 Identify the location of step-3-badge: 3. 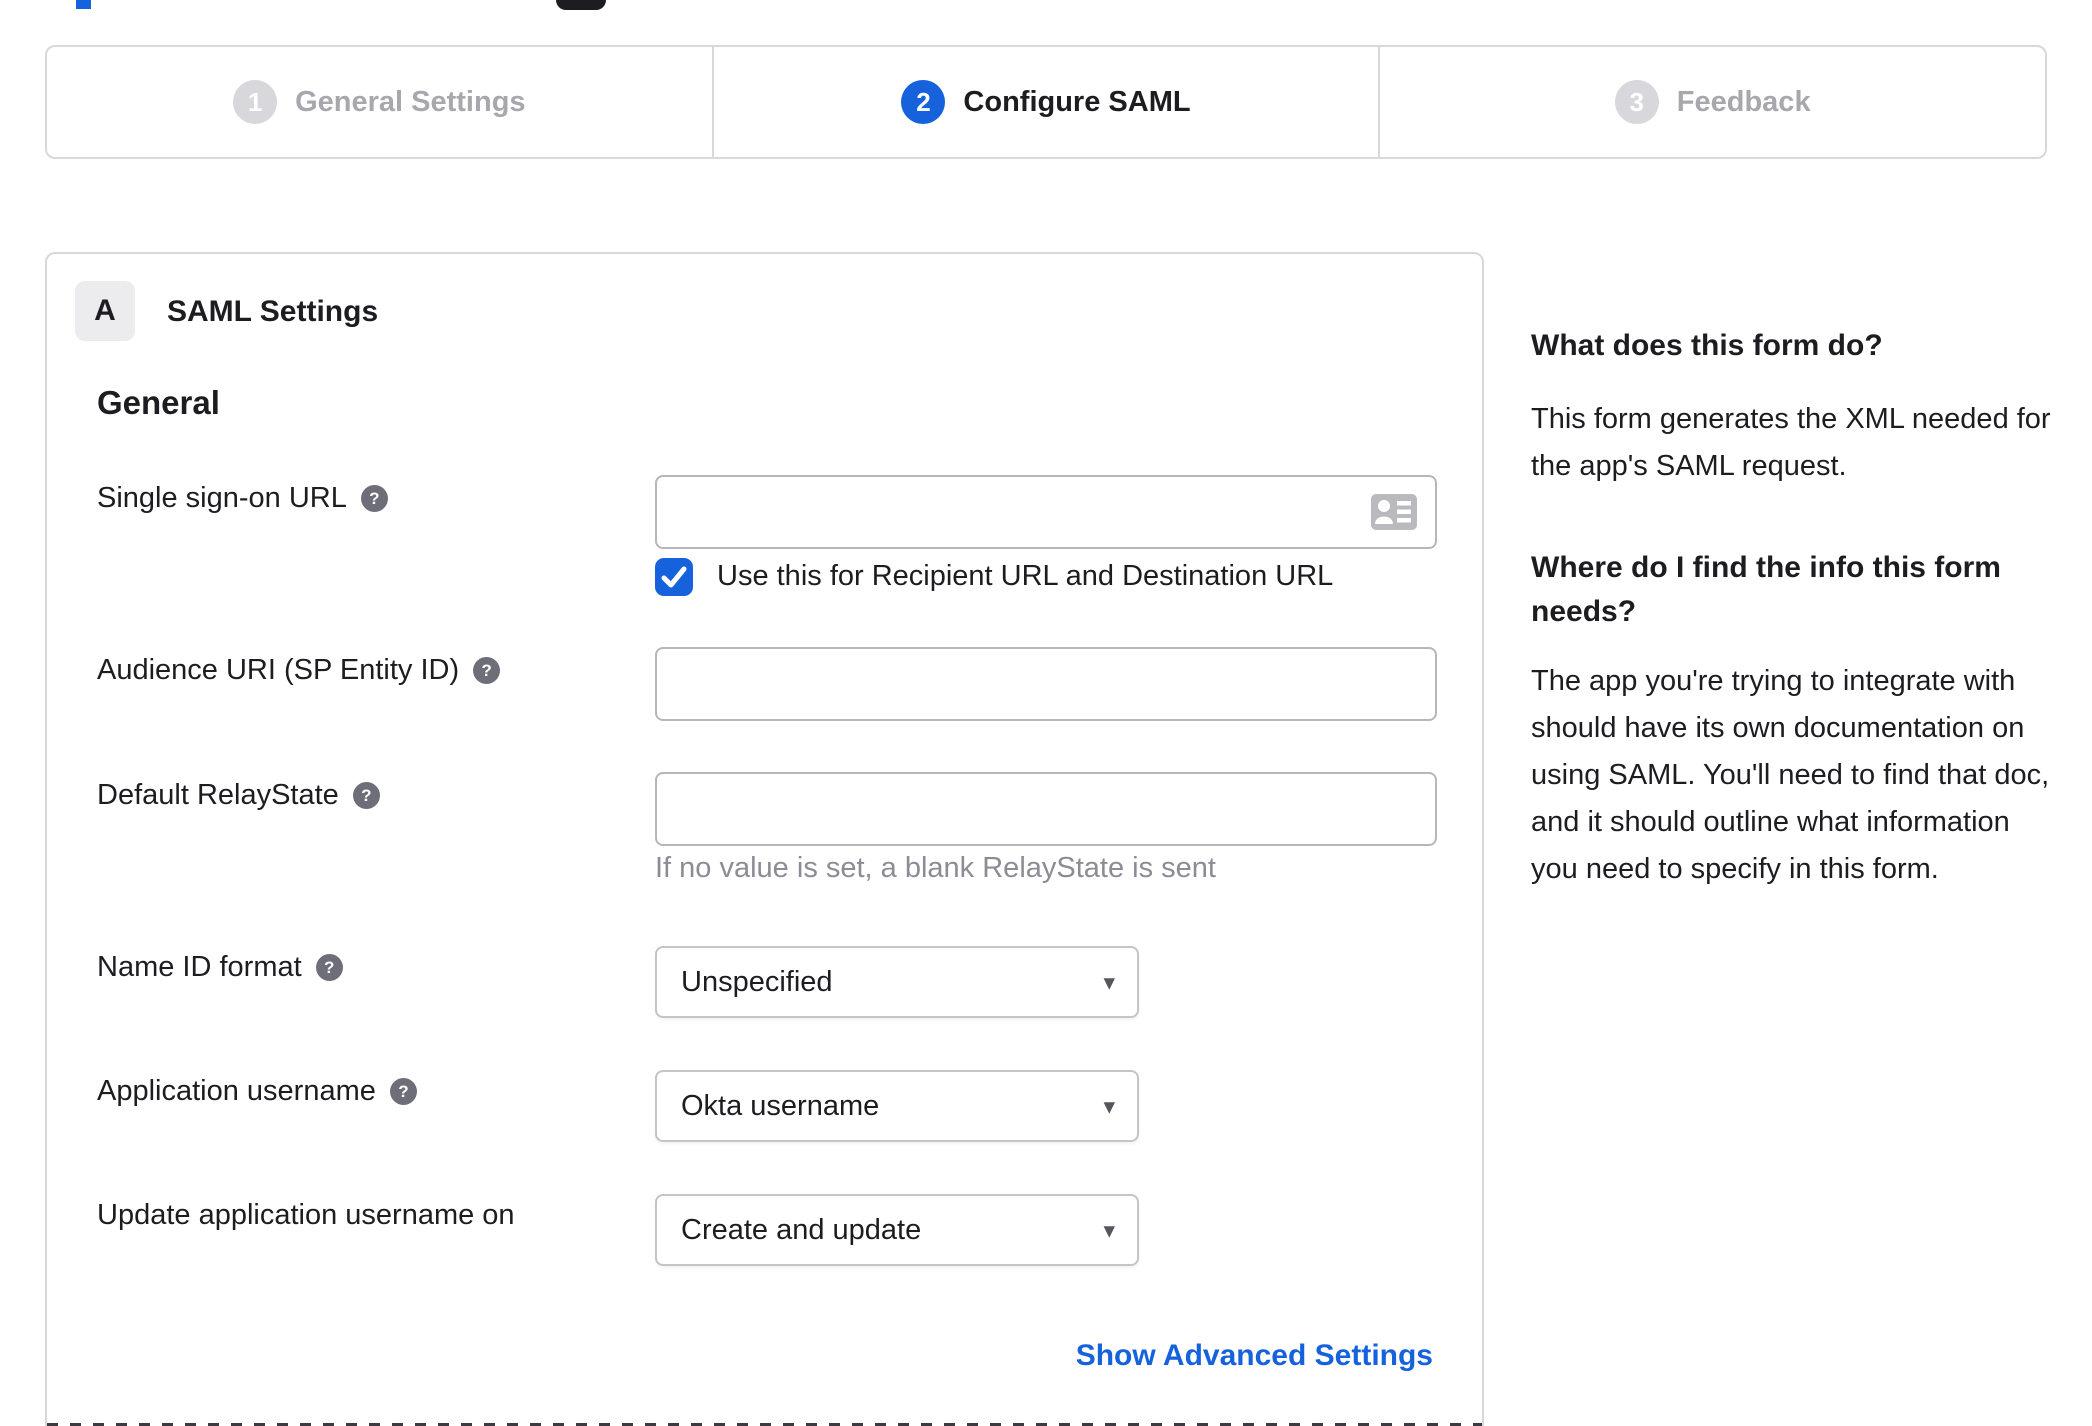
(1636, 102).